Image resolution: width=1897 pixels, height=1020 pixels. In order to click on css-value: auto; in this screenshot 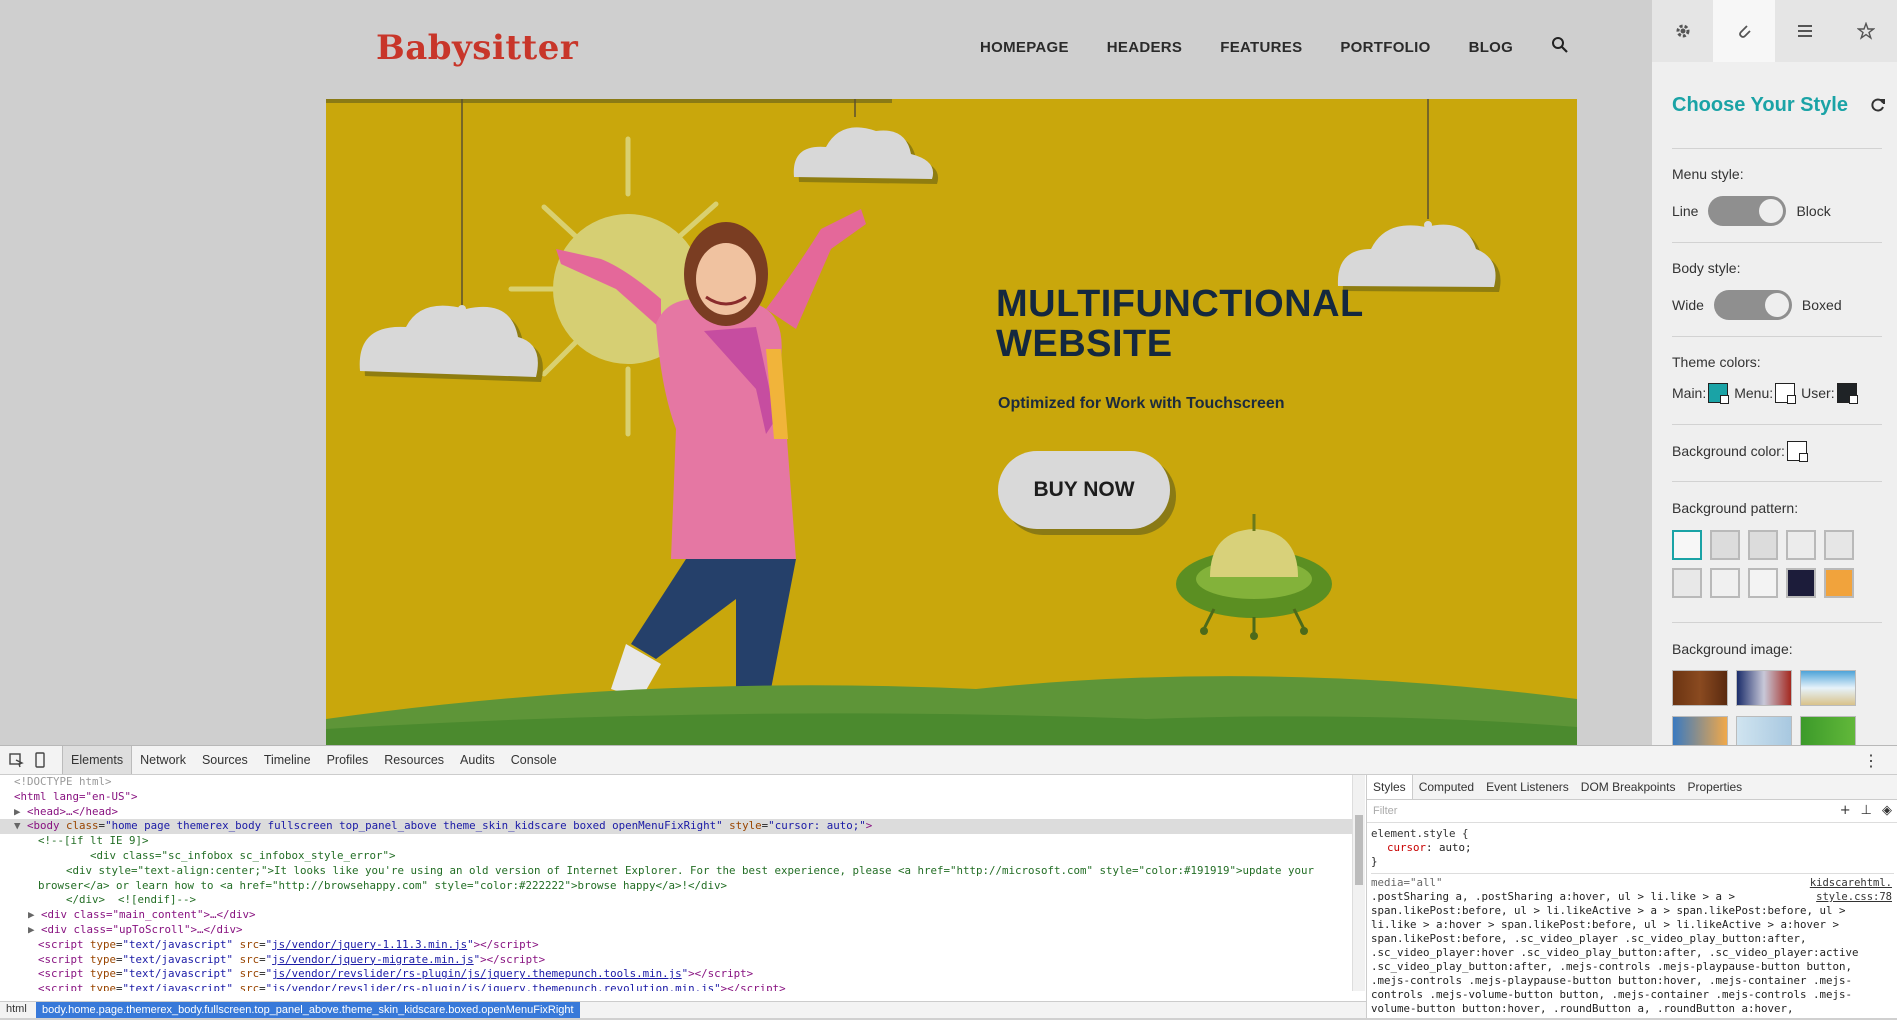, I will do `click(1455, 847)`.